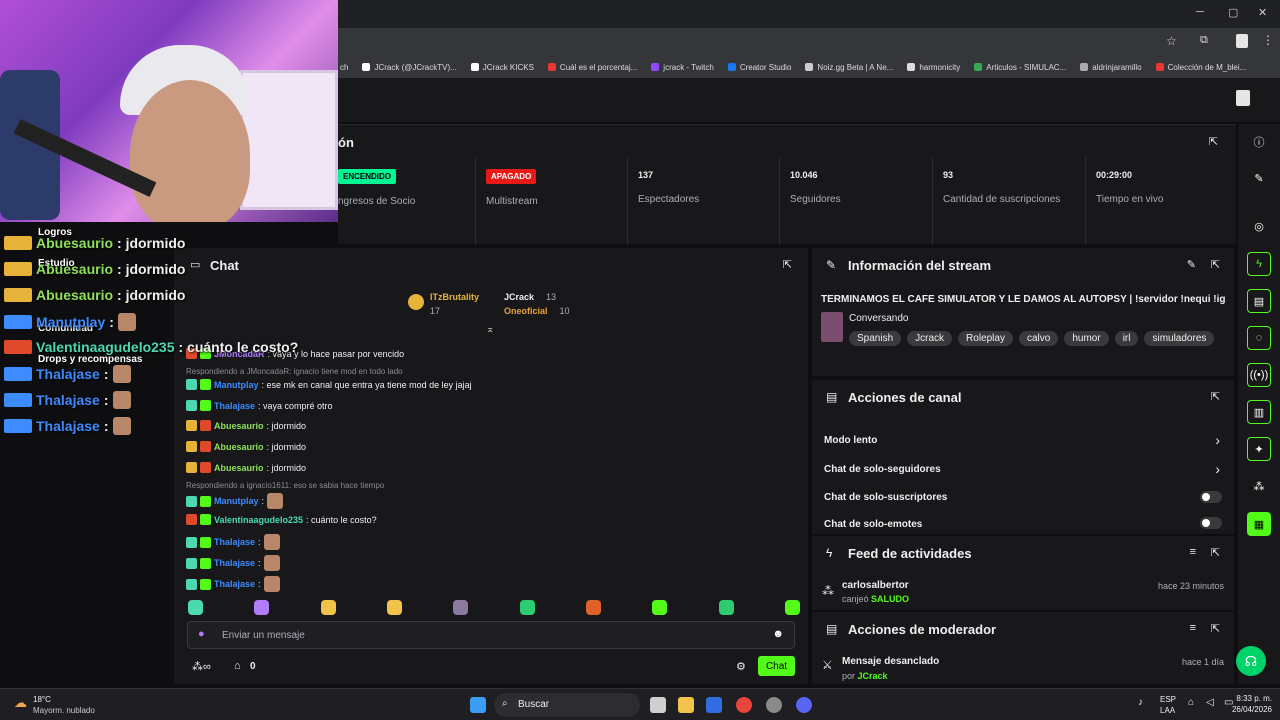 The image size is (1280, 720). Describe the element at coordinates (1204, 40) in the screenshot. I see `extensions-icon: ⧉` at that location.